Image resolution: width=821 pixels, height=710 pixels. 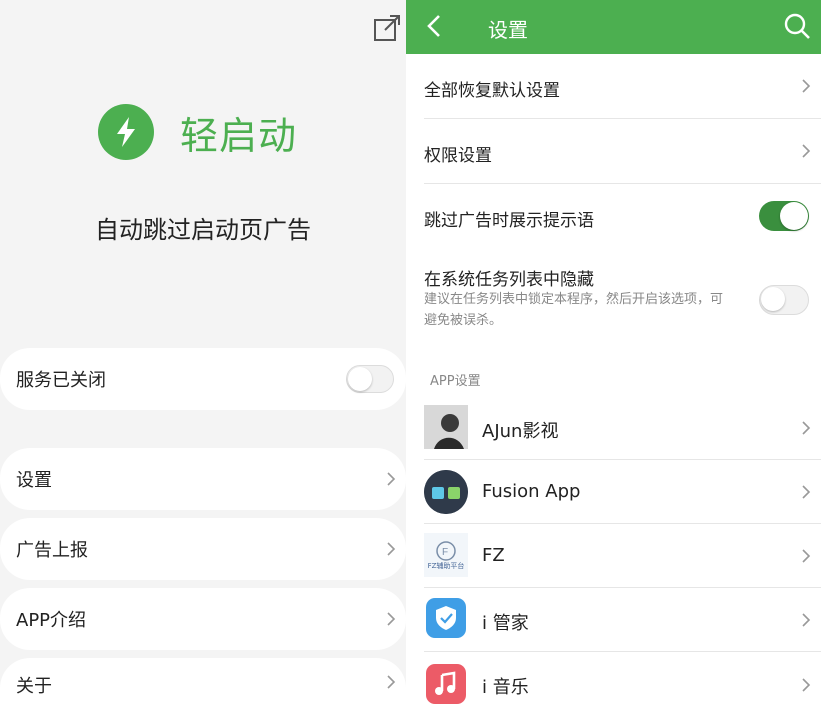 I want to click on menu-item-about: 关于, so click(x=203, y=684).